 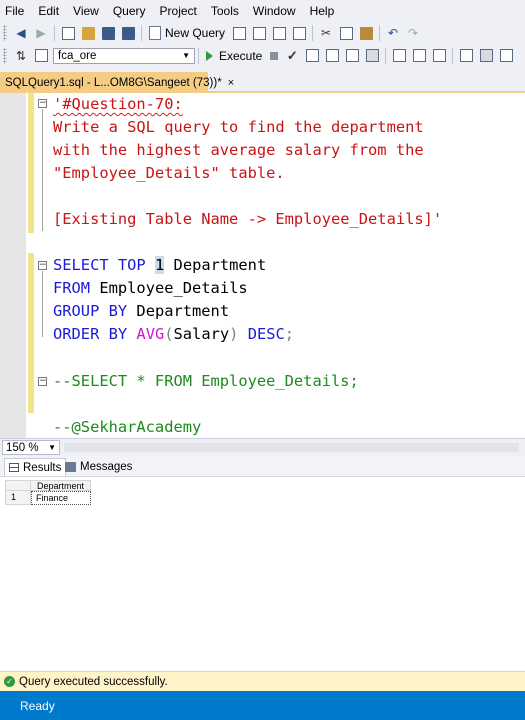 I want to click on menu-window: Window, so click(x=276, y=11).